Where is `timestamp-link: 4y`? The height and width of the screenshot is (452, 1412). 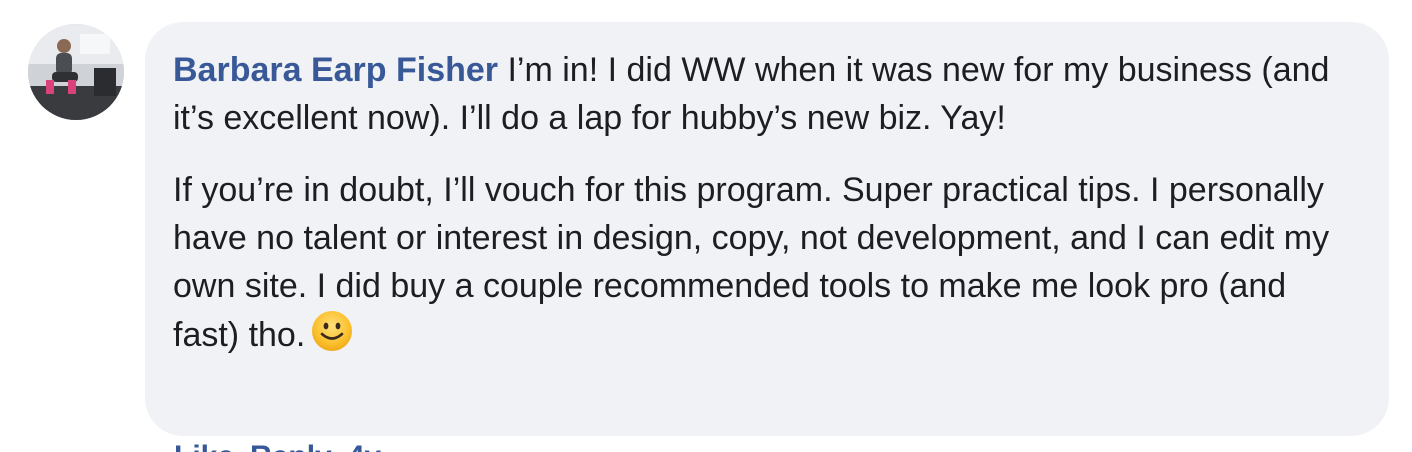 timestamp-link: 4y is located at coordinates (364, 446).